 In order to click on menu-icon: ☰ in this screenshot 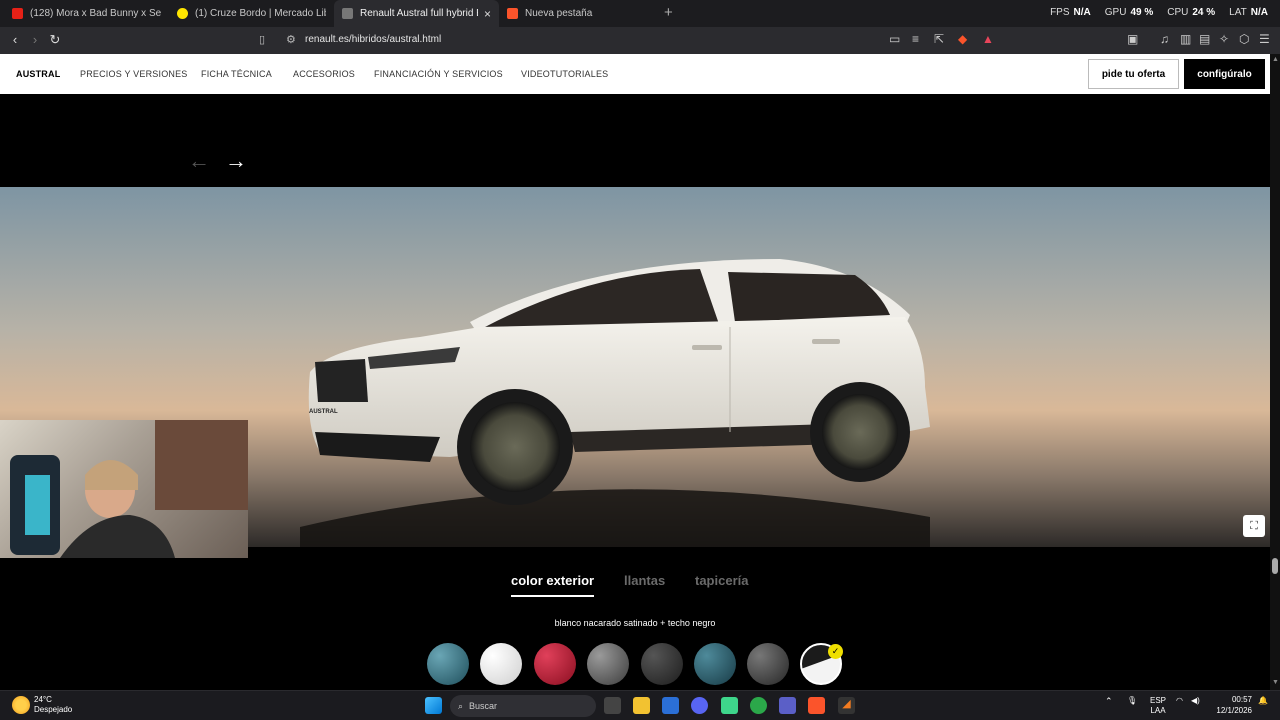, I will do `click(1264, 39)`.